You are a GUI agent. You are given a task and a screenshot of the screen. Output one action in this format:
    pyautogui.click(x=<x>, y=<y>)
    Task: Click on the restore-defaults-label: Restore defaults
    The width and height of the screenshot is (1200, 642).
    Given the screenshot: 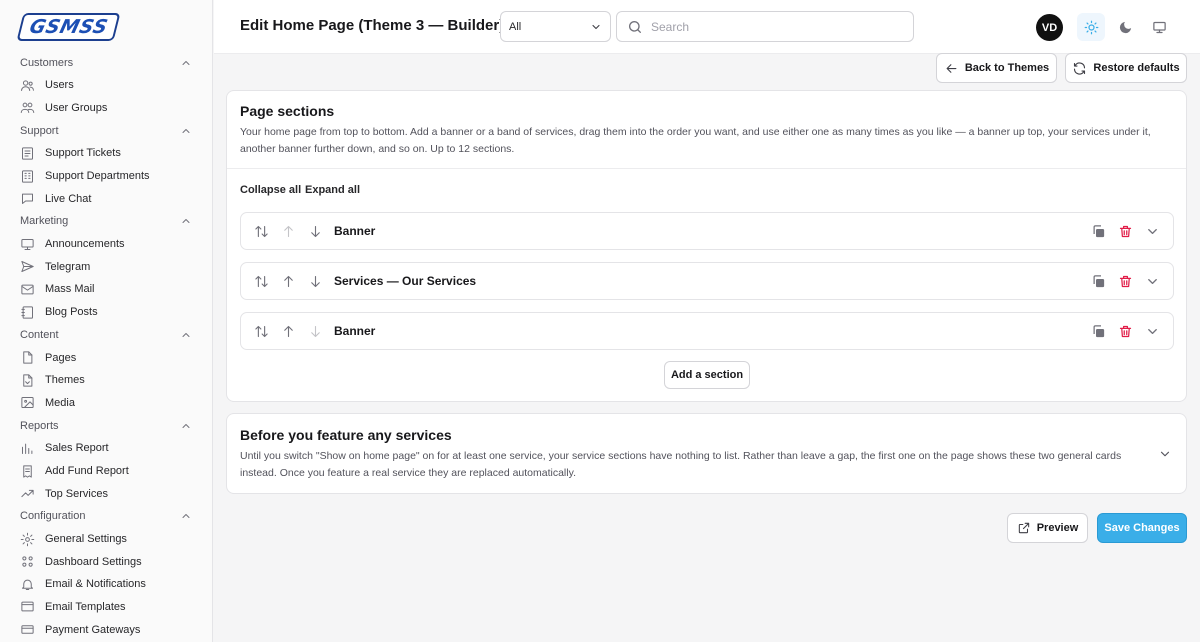 What is the action you would take?
    pyautogui.click(x=1136, y=68)
    